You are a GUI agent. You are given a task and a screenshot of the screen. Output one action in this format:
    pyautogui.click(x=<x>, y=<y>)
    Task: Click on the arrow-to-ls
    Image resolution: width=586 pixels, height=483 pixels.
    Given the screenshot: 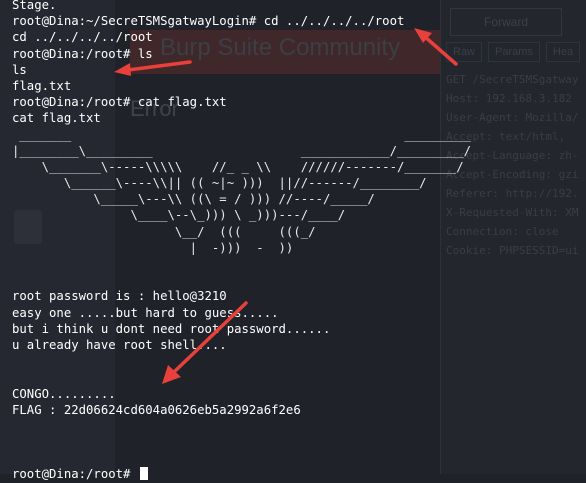 What is the action you would take?
    pyautogui.click(x=153, y=68)
    